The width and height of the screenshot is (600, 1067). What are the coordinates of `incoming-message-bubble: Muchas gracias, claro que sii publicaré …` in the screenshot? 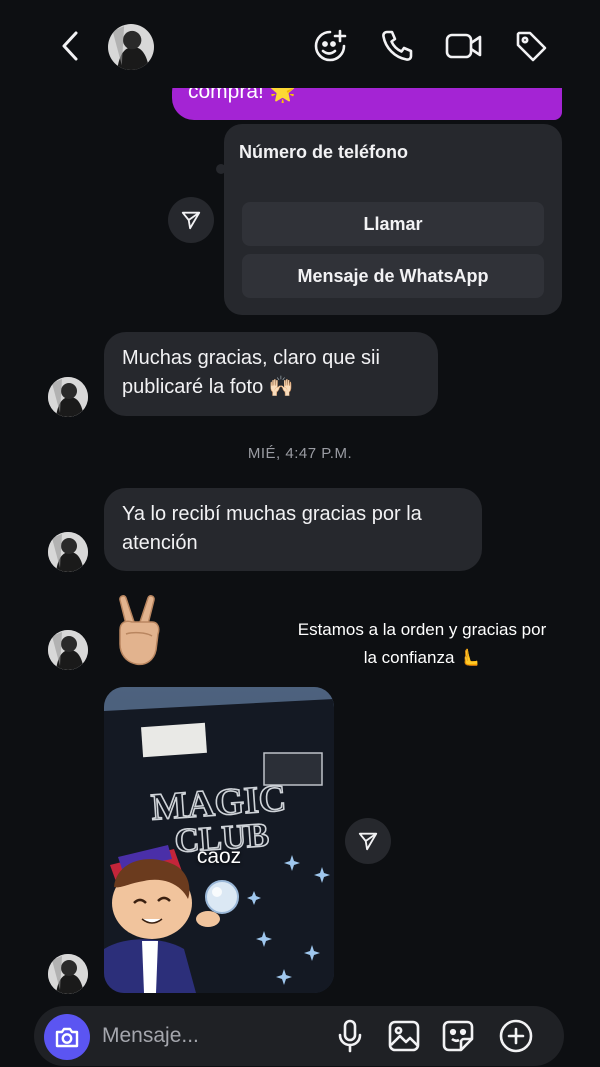 It's located at (271, 374).